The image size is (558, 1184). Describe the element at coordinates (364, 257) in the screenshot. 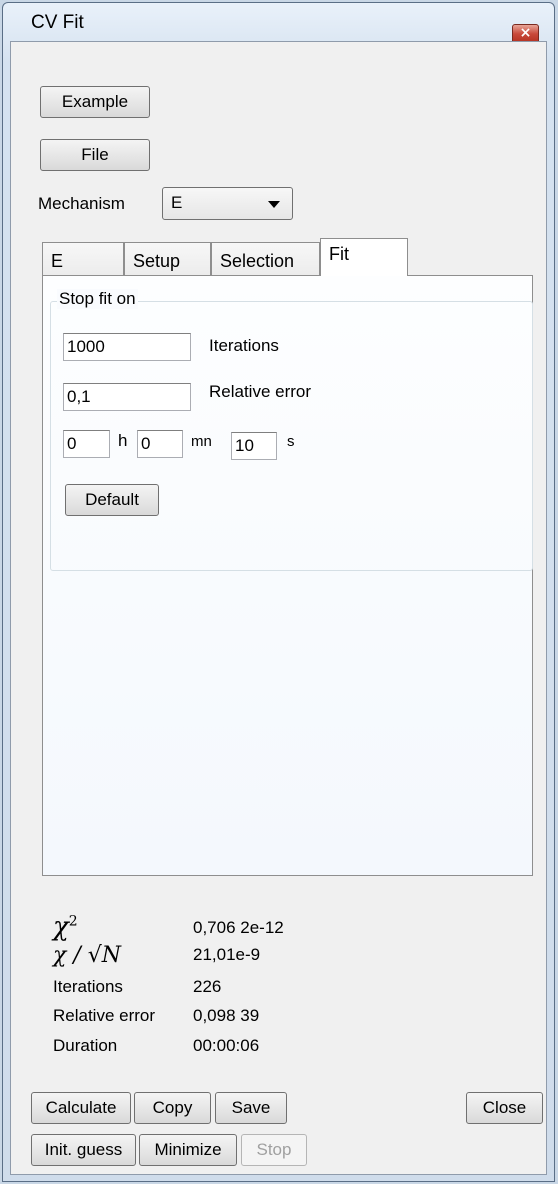

I see `tab-fit: Fit` at that location.